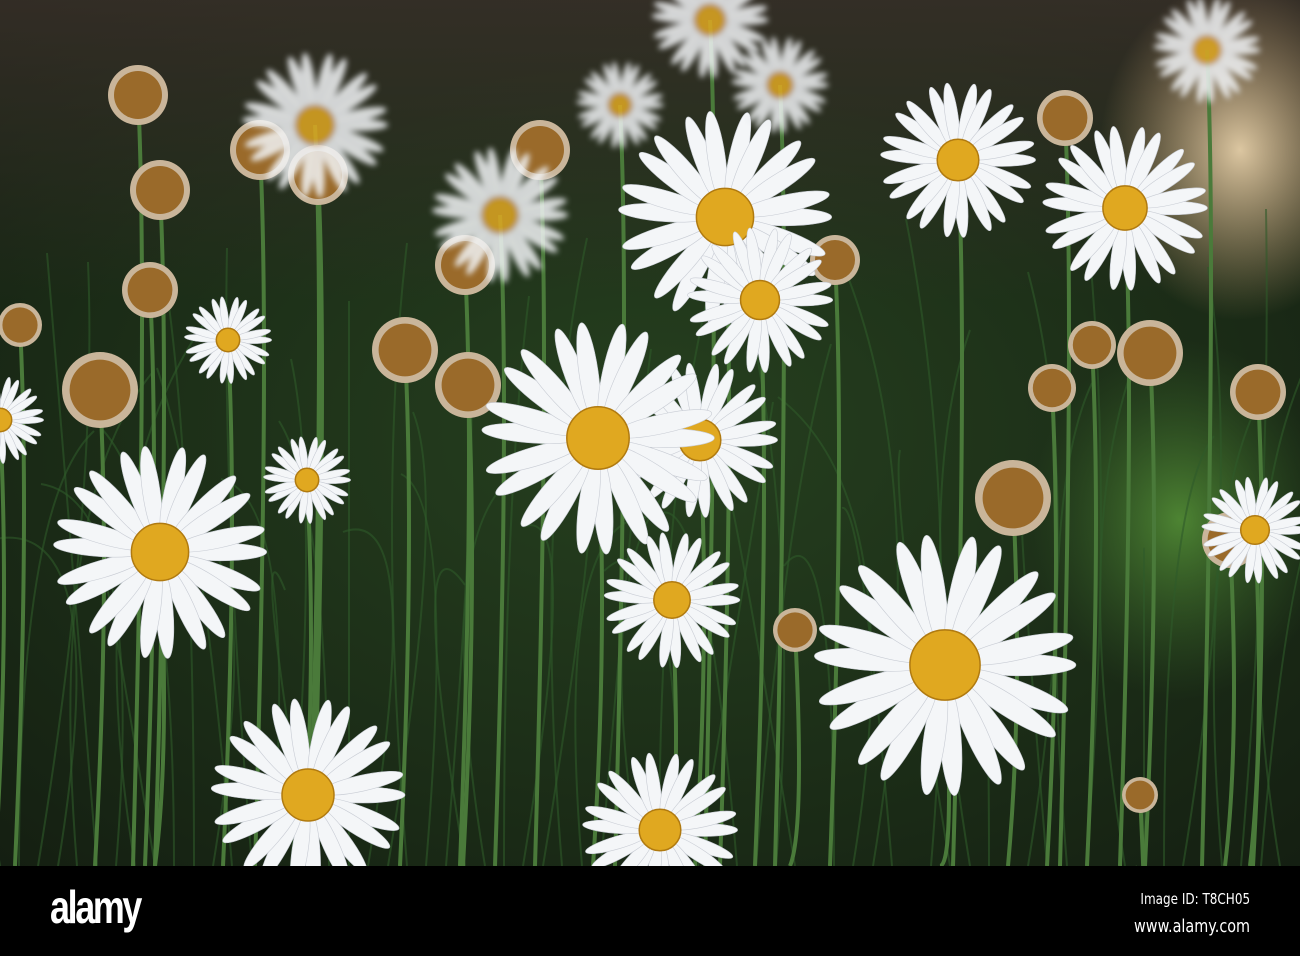 The height and width of the screenshot is (956, 1300). I want to click on watermark-url: www.alamy.com, so click(1191, 926).